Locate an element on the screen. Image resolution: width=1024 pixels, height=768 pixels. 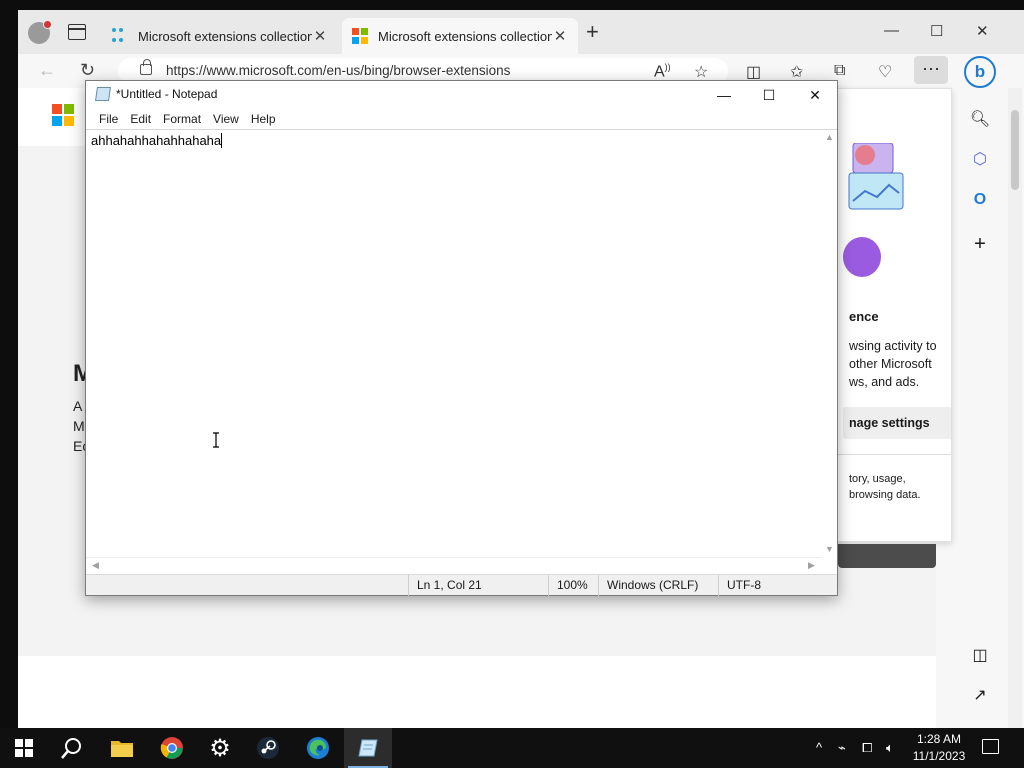
manage-settings-button: nage settings is located at coordinates (897, 423).